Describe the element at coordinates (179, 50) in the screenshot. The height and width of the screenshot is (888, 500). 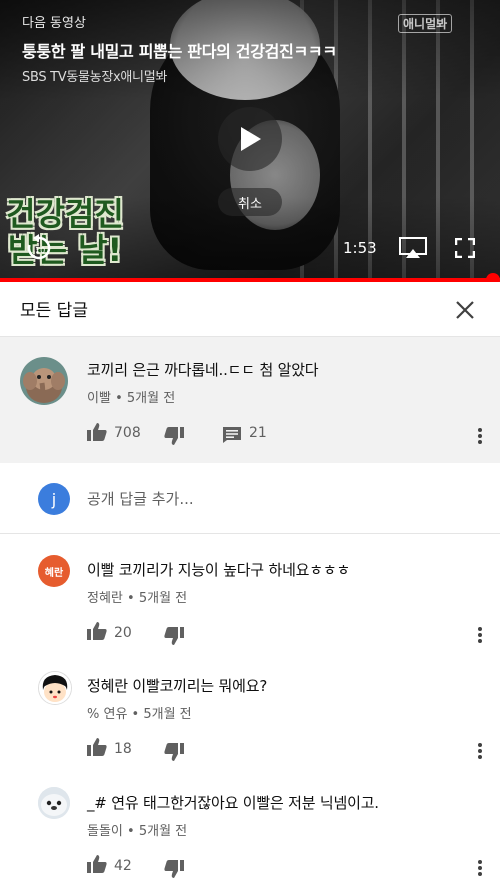
I see `video-title: 퉁퉁한 팔 내밀고 피뽑는 판다의 건강검진ㅋㅋㅋ` at that location.